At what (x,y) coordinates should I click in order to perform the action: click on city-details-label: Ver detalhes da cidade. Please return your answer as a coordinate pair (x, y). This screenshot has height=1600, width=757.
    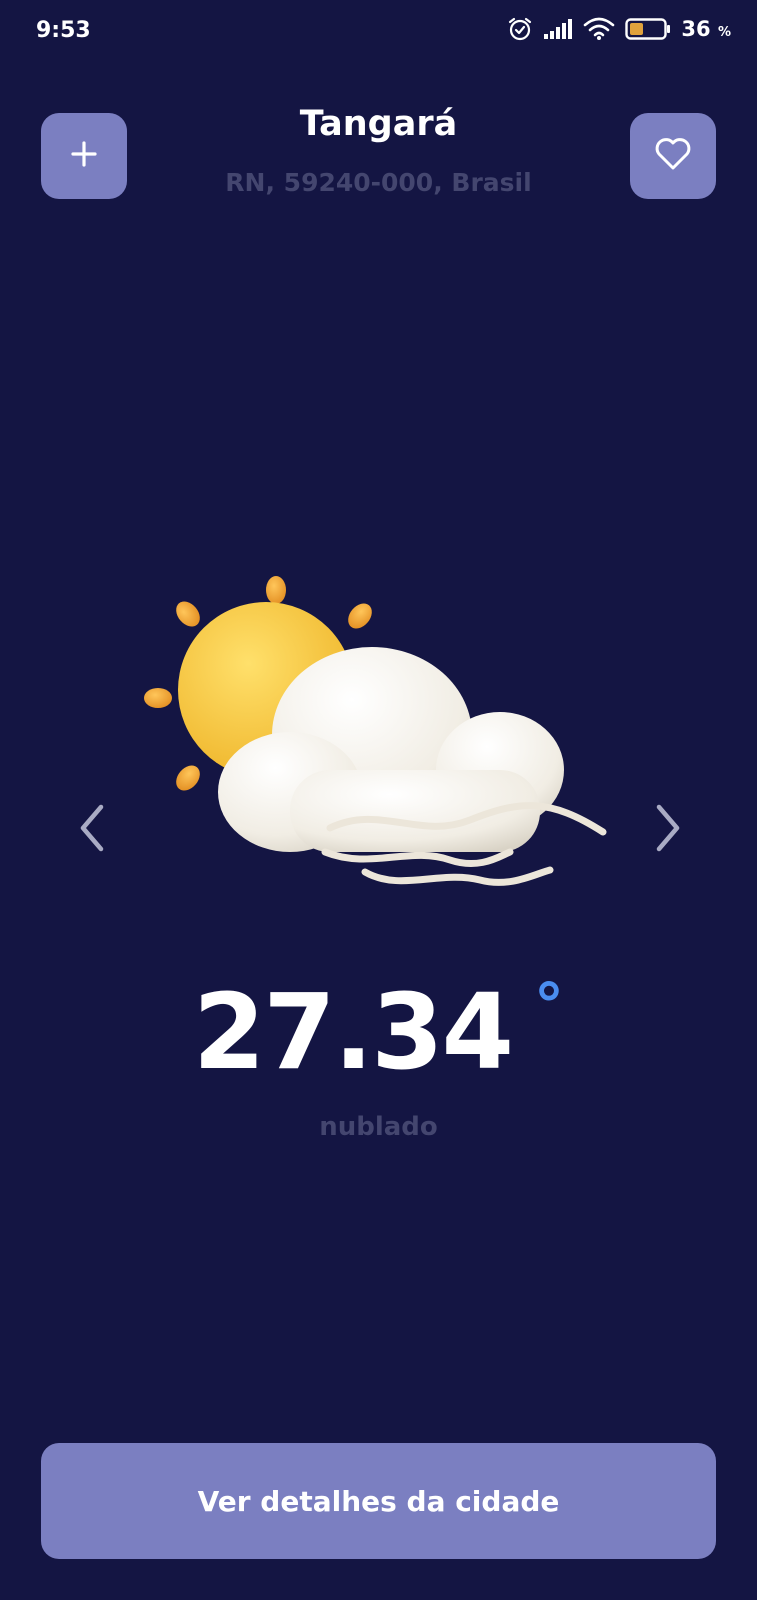
    Looking at the image, I should click on (378, 1501).